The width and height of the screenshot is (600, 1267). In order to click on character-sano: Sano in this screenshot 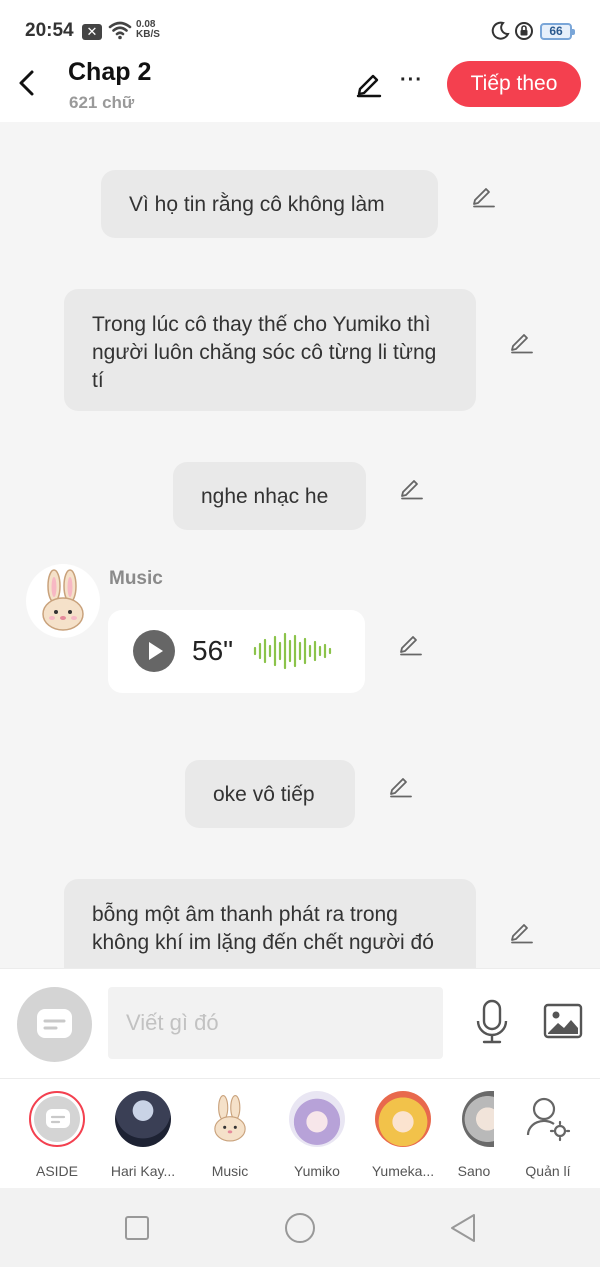, I will do `click(474, 1135)`.